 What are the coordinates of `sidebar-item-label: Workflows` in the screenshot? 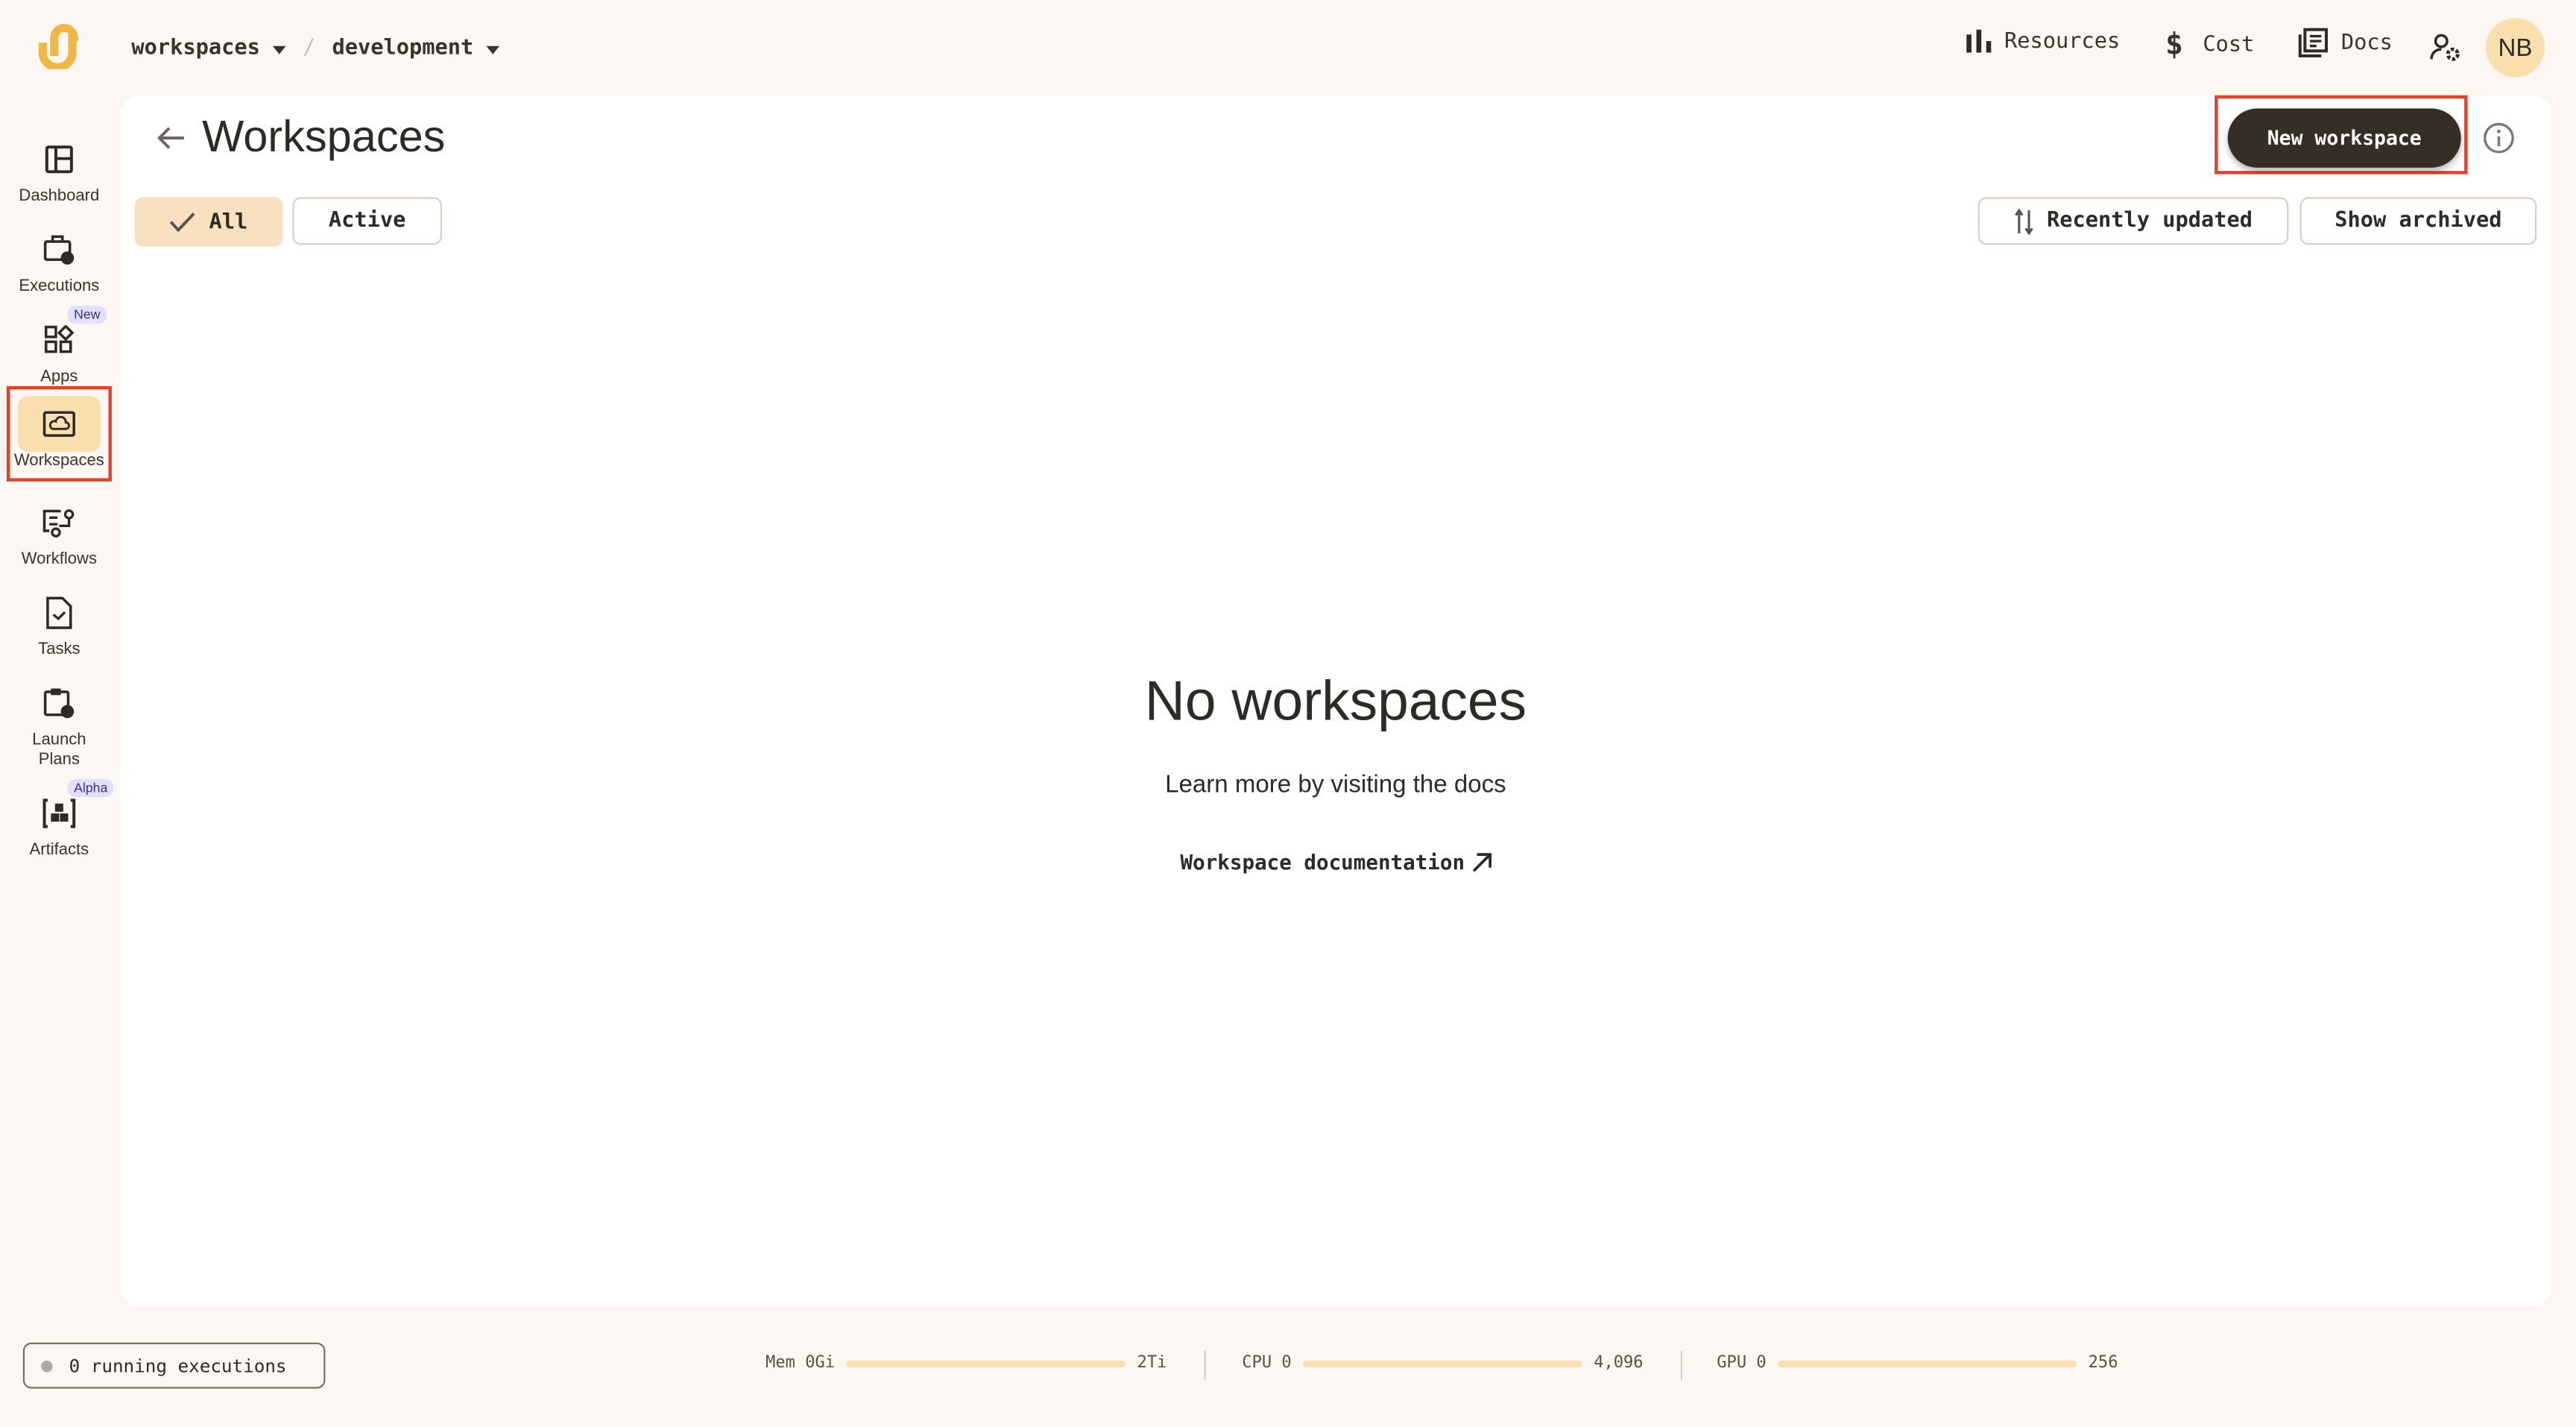 It's located at (59, 559).